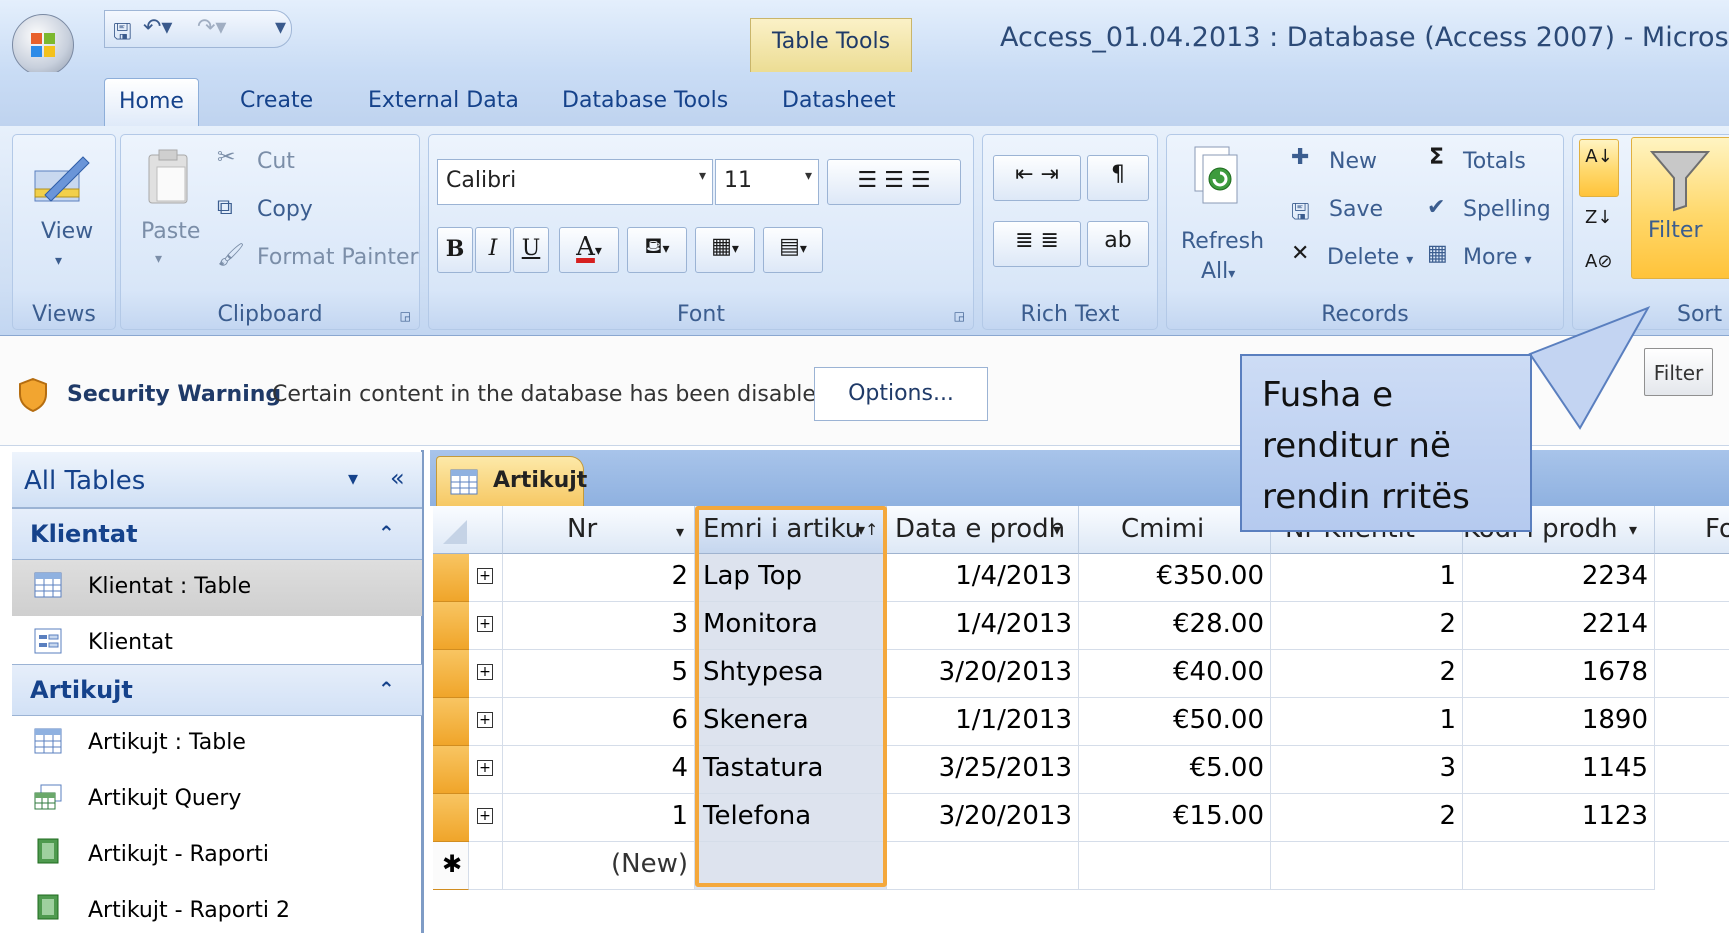  Describe the element at coordinates (599, 722) in the screenshot. I see `cell-nr: 6` at that location.